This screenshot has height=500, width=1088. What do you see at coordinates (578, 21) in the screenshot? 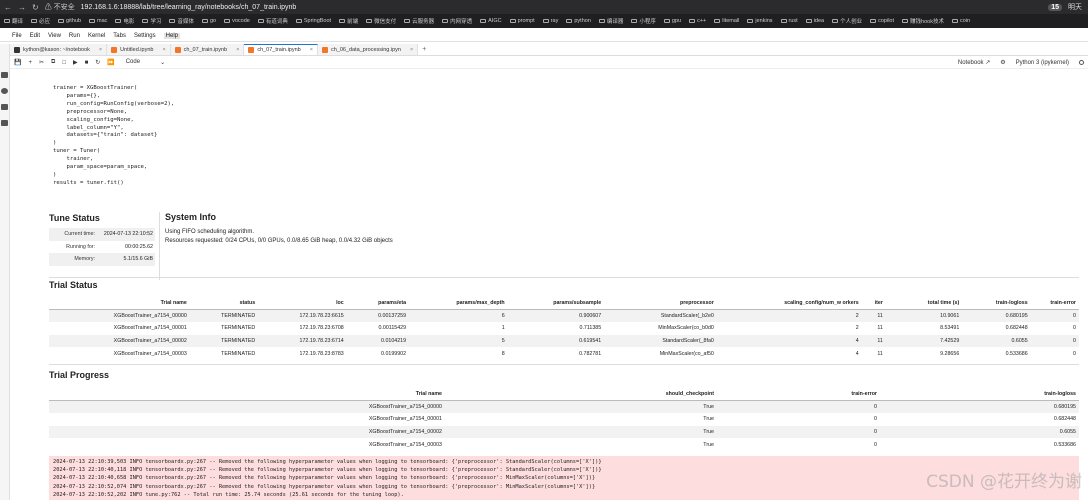
I see `bookmark-item: python` at bounding box center [578, 21].